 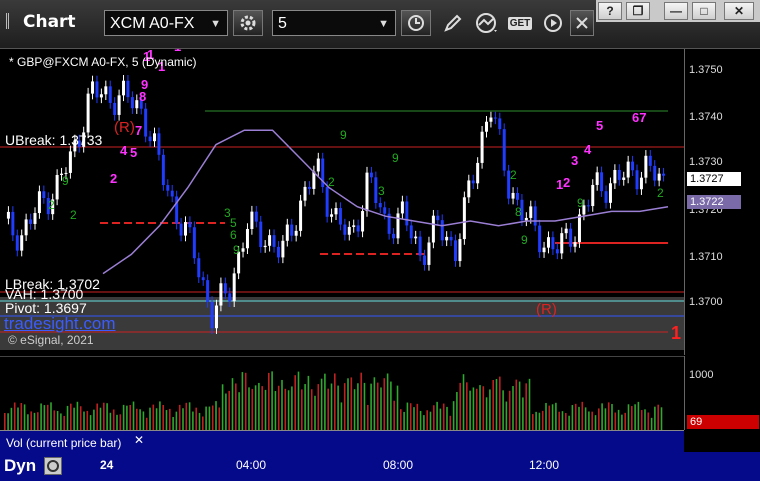 I want to click on count-marker: 9, so click(x=343, y=135).